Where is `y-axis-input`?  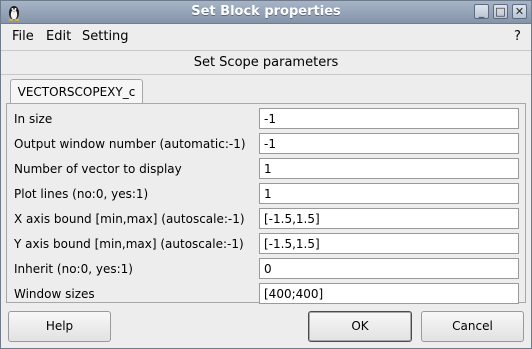
y-axis-input is located at coordinates (389, 243).